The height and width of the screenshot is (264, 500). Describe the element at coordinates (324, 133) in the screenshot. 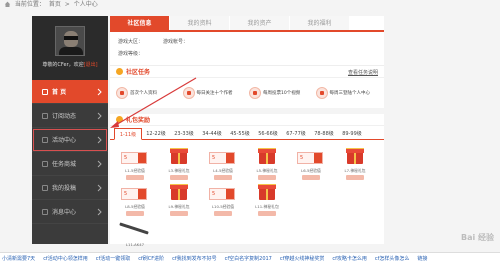

I see `level-tab: 78-88级` at that location.